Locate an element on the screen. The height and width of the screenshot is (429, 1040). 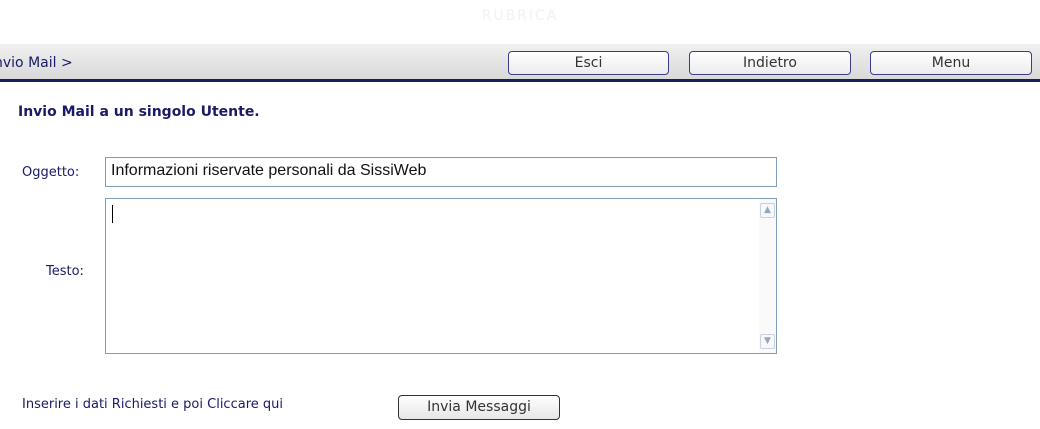
top-toolbar: nvio Mail > Esci Indietro Menu is located at coordinates (520, 63).